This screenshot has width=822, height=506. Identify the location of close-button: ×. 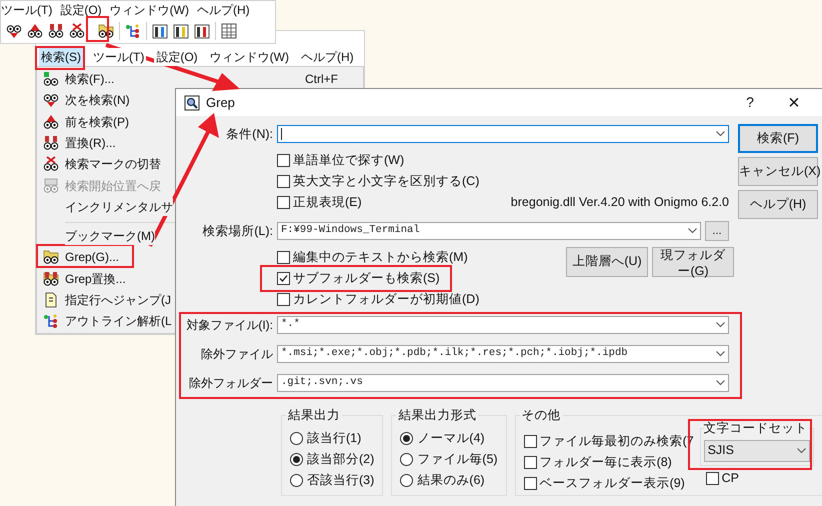
(794, 102).